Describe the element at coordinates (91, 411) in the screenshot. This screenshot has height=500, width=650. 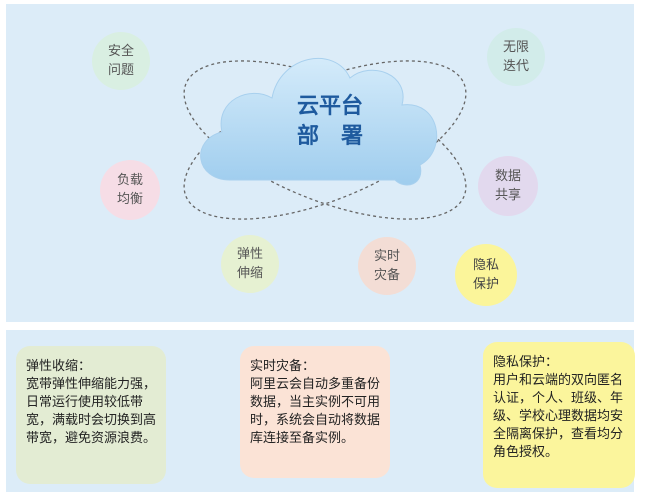
I see `card-elastic-body: 宽带弹性伸缩能力强，日常运行使用较低带宽，满载时会切换到高带宽，避免资源浪费。` at that location.